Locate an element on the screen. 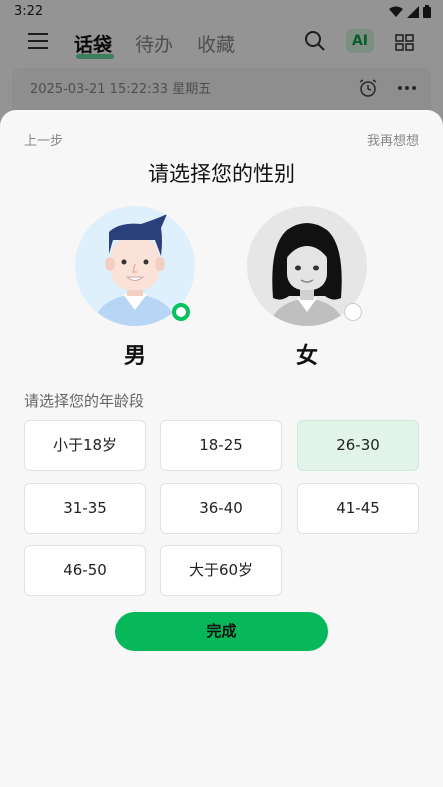 The height and width of the screenshot is (787, 443). age-heading: 请选择您的年龄段 is located at coordinates (84, 401).